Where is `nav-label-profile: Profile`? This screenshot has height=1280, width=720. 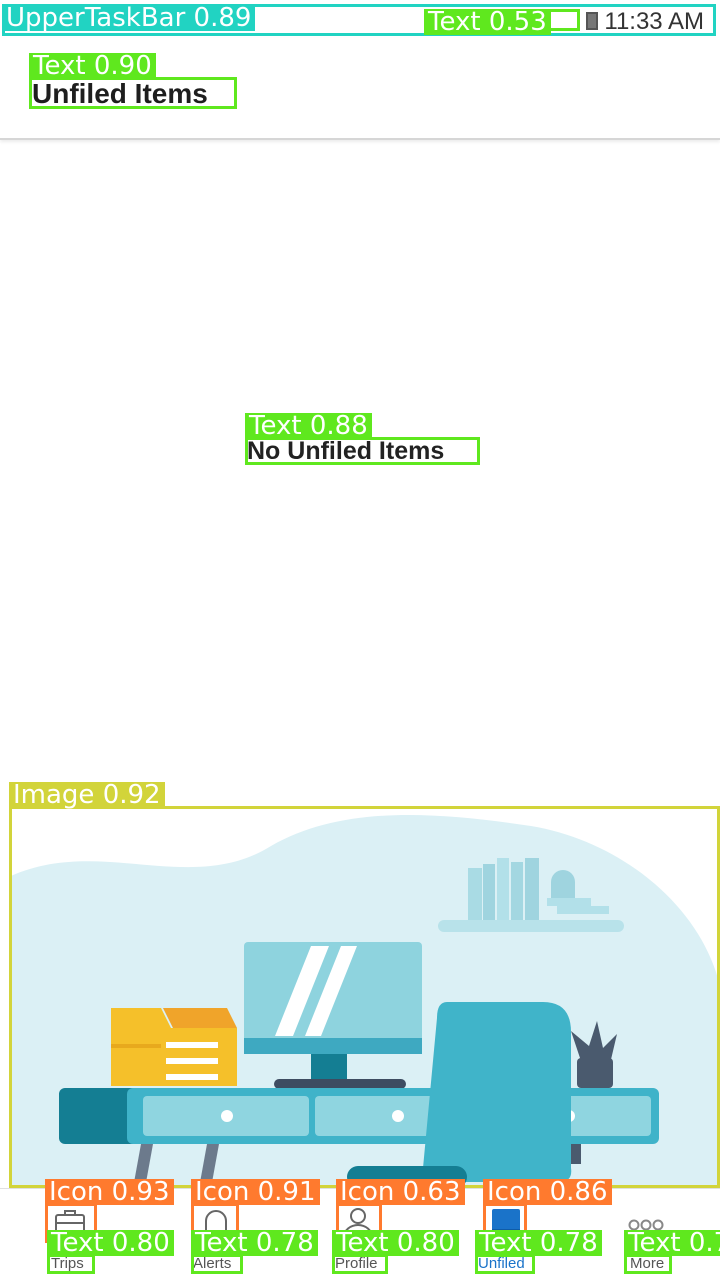 nav-label-profile: Profile is located at coordinates (356, 1263).